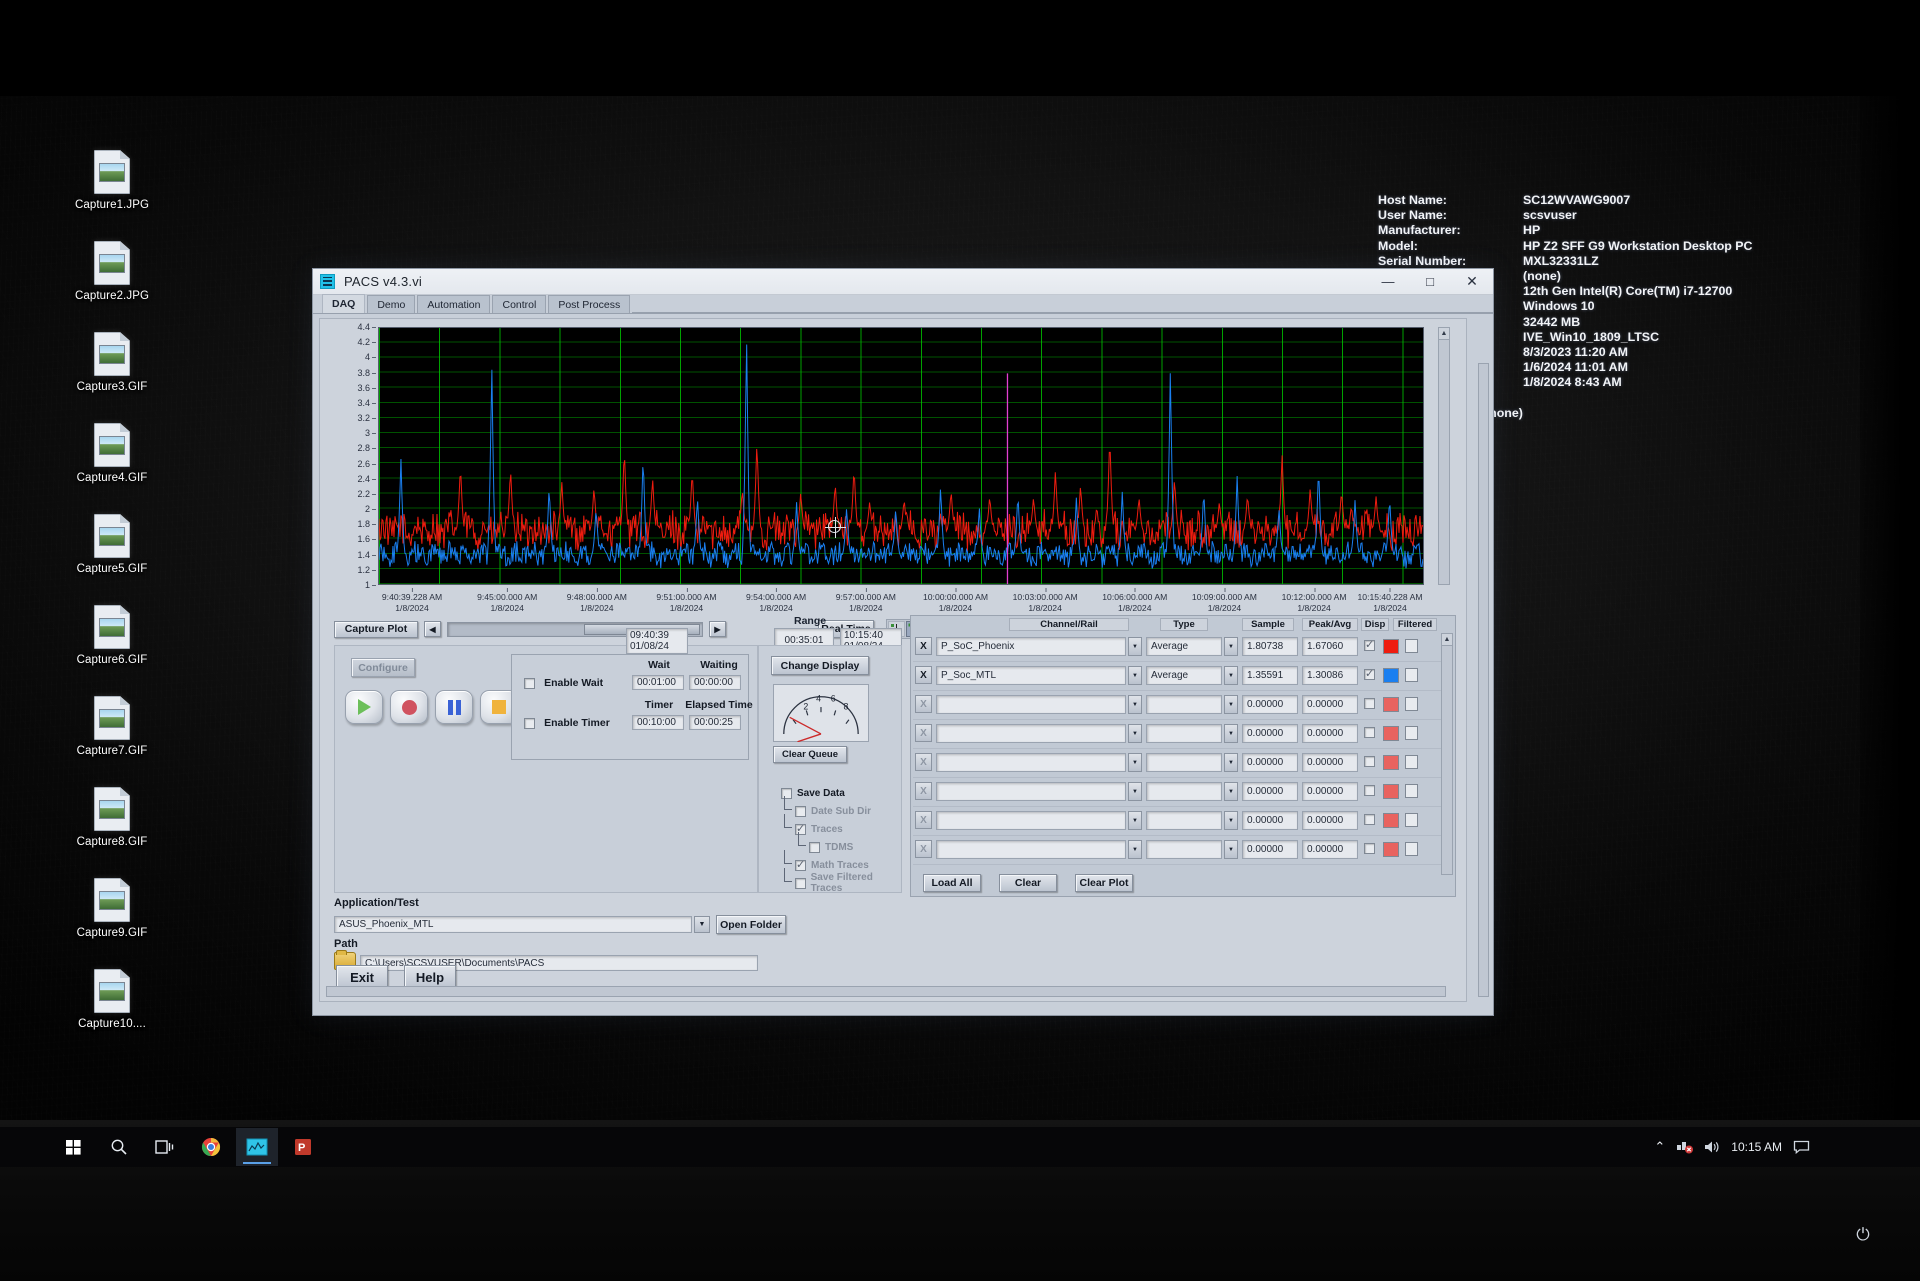  Describe the element at coordinates (835, 826) in the screenshot. I see `save-data-item: Traces` at that location.